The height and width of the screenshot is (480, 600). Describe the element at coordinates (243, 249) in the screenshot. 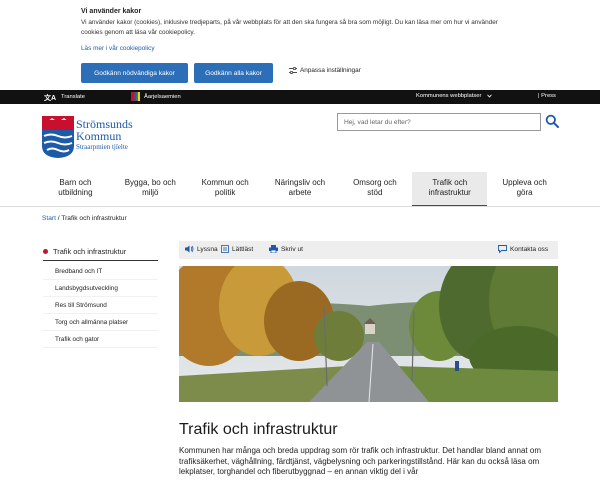

I see `easy-read-label: Lättläst` at that location.